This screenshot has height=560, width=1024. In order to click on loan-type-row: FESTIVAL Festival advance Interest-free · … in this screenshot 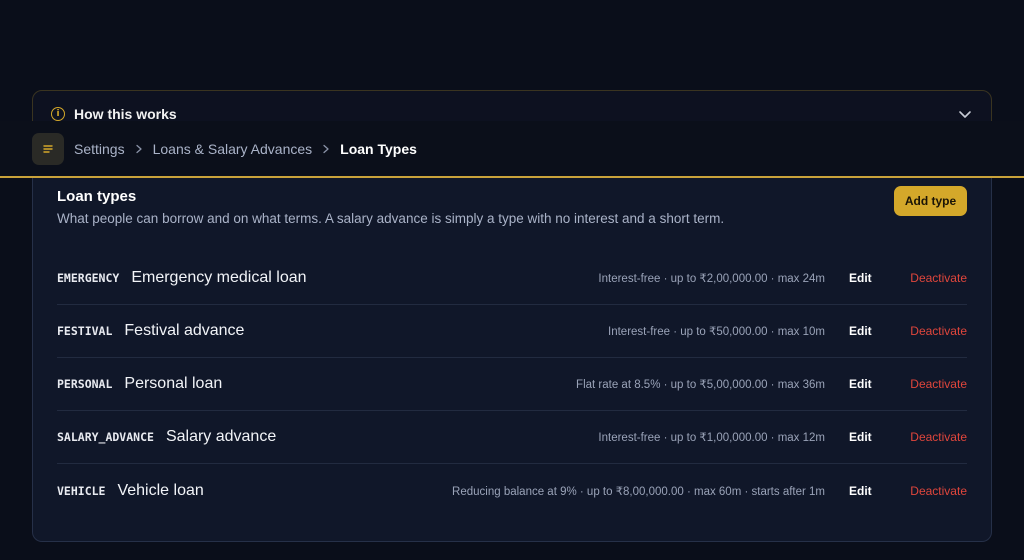, I will do `click(512, 331)`.